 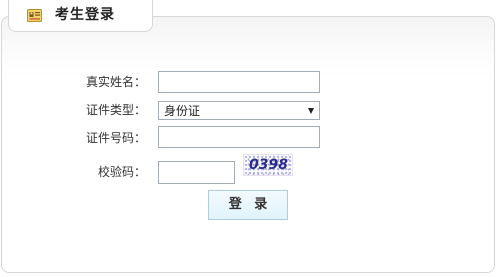 What do you see at coordinates (182, 111) in the screenshot?
I see `id-type-selected-value: 身份证` at bounding box center [182, 111].